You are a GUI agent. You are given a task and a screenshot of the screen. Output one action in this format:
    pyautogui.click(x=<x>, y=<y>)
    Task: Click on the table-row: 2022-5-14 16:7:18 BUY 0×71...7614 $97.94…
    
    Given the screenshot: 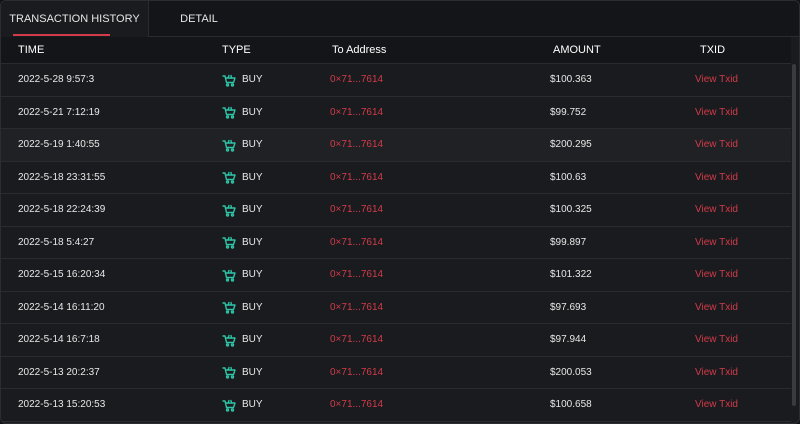 What is the action you would take?
    pyautogui.click(x=396, y=340)
    